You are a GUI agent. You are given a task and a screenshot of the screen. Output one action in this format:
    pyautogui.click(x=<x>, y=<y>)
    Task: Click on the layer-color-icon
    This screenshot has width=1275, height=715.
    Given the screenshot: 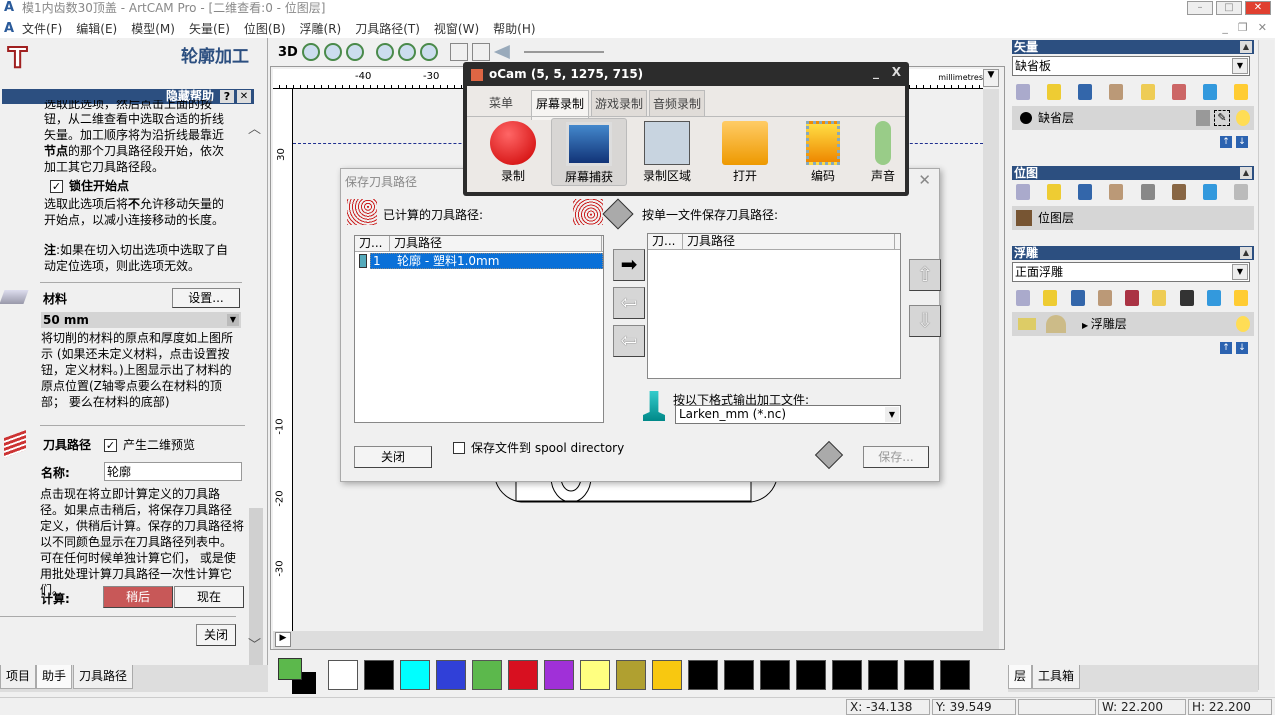 What is the action you would take?
    pyautogui.click(x=1026, y=118)
    